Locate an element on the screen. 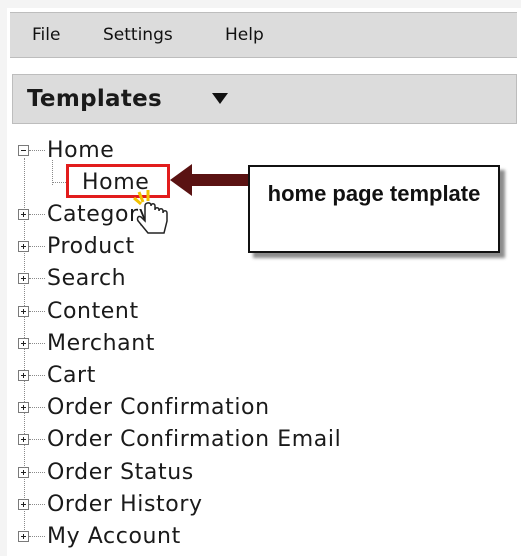 The image size is (521, 556). tree-node-label: My Account is located at coordinates (114, 536).